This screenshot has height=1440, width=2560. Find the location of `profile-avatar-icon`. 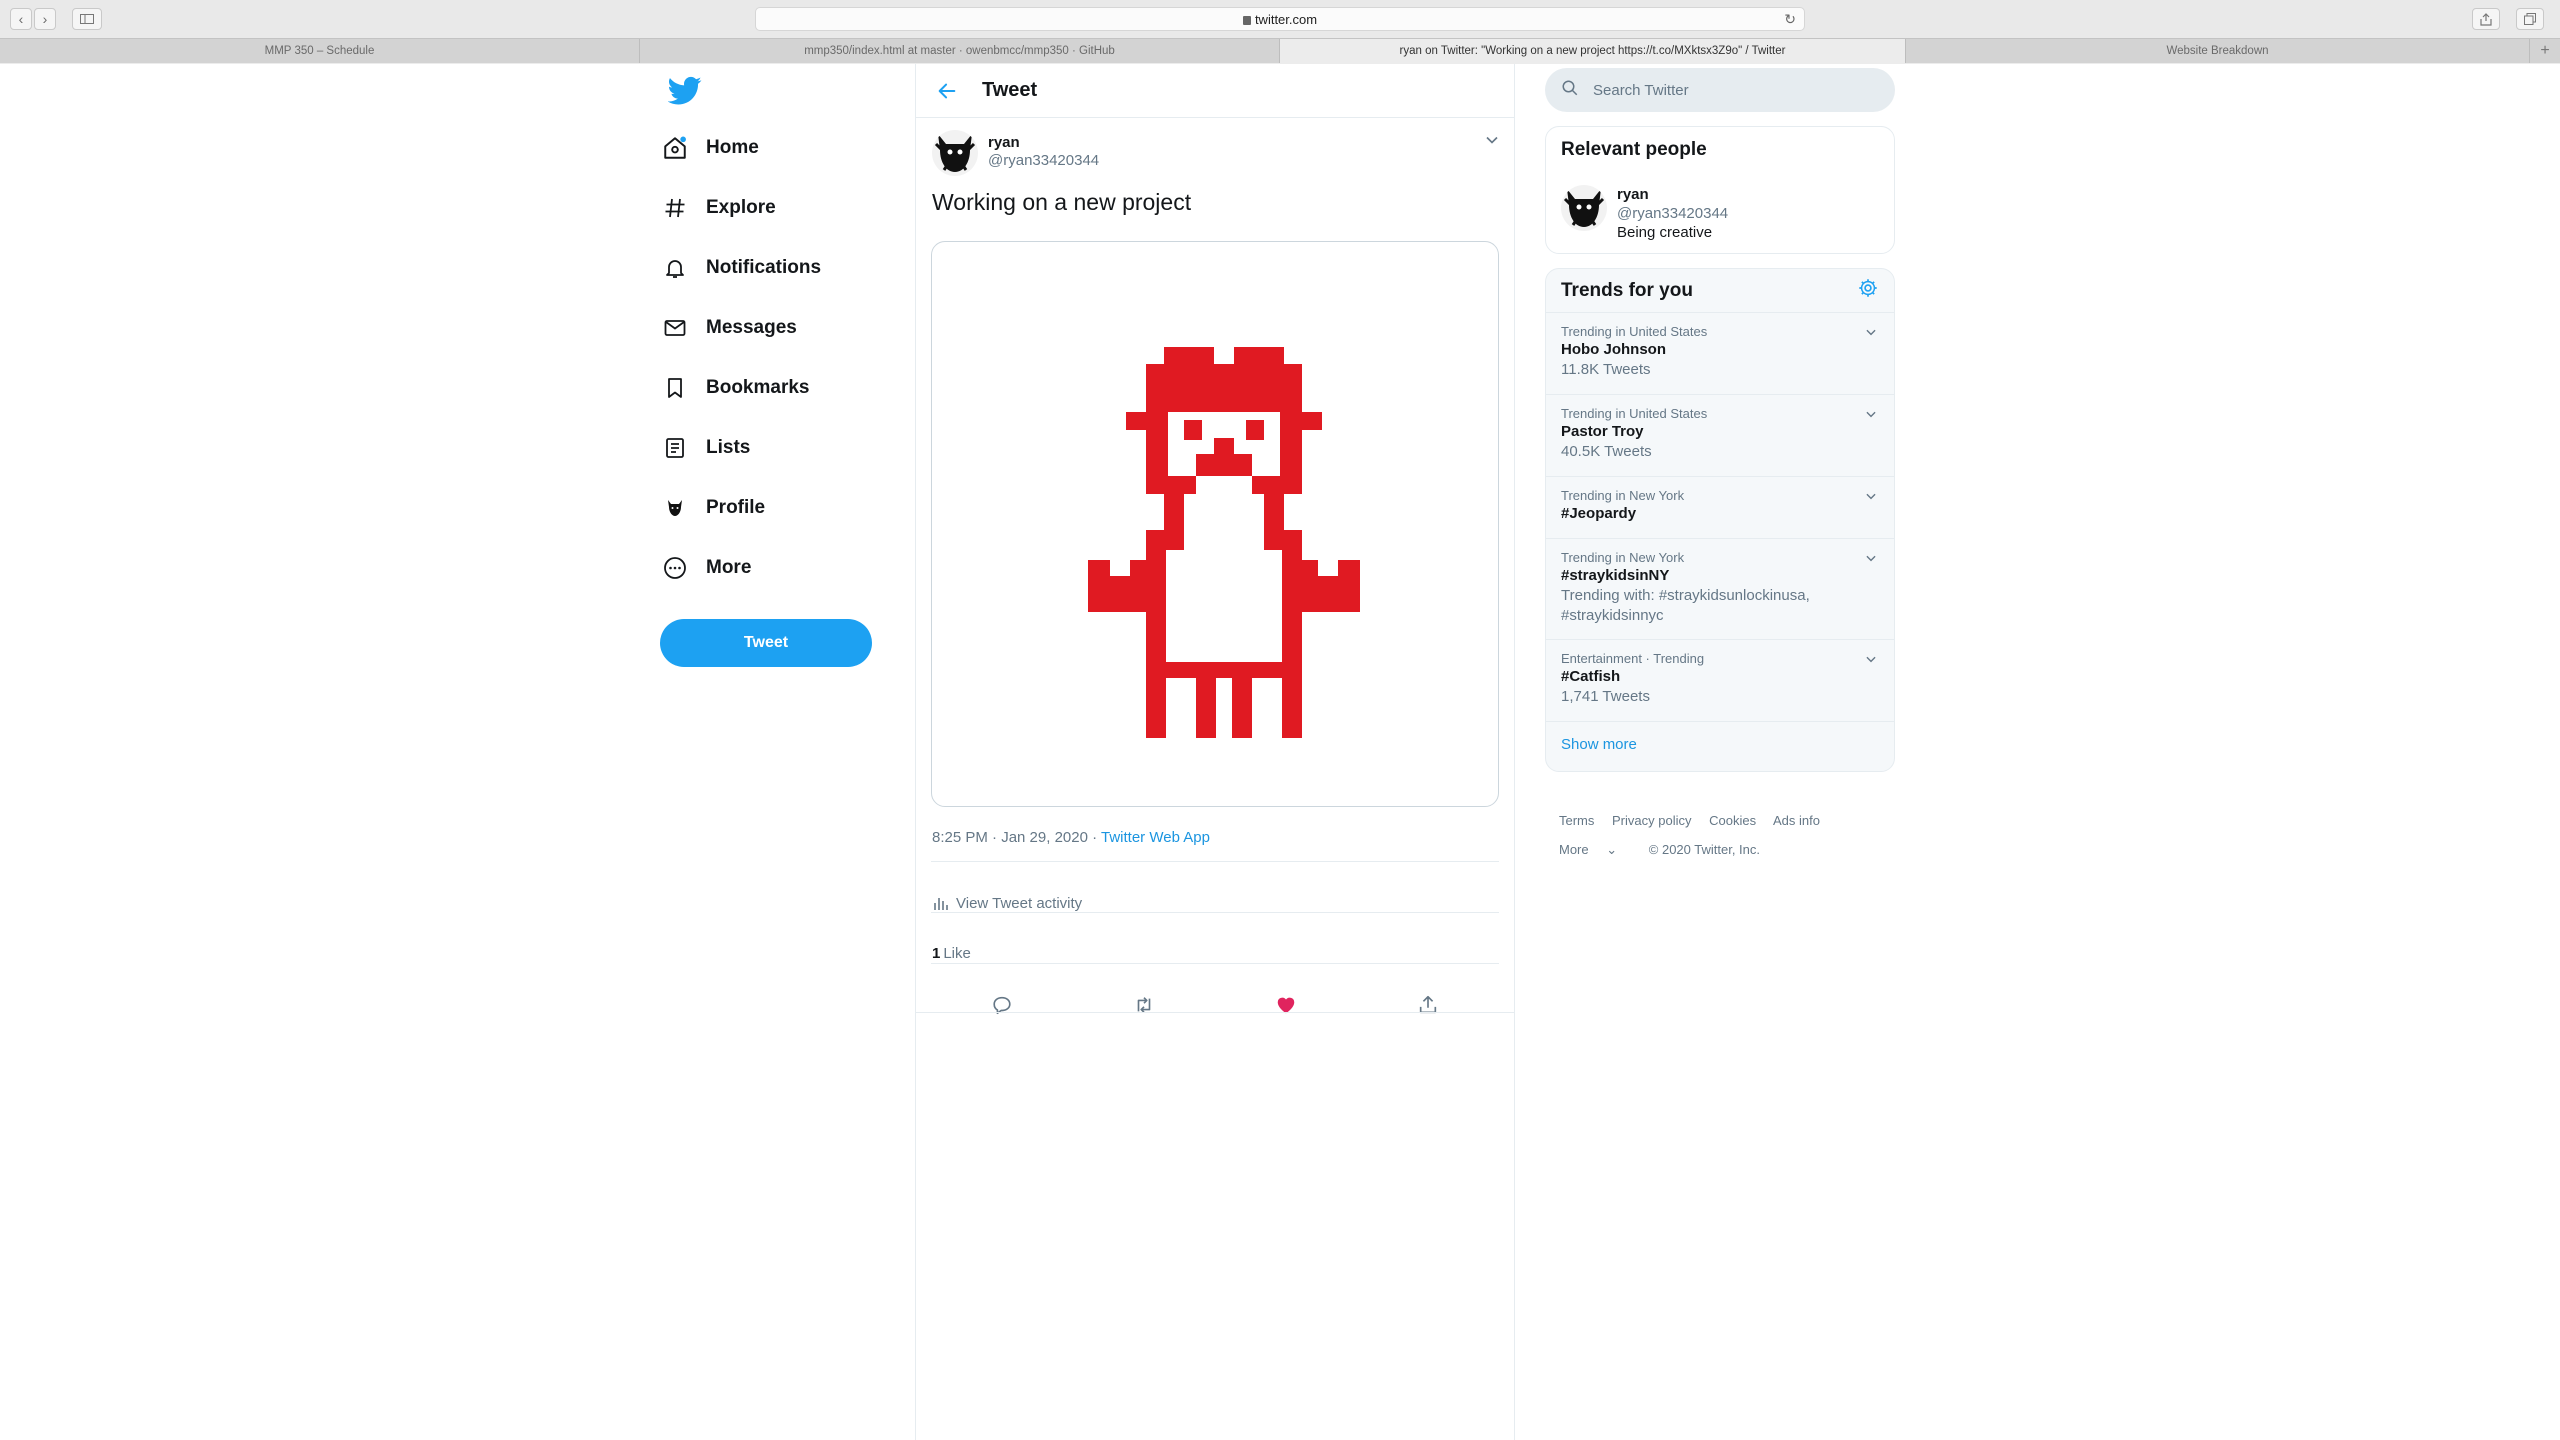

profile-avatar-icon is located at coordinates (675, 508).